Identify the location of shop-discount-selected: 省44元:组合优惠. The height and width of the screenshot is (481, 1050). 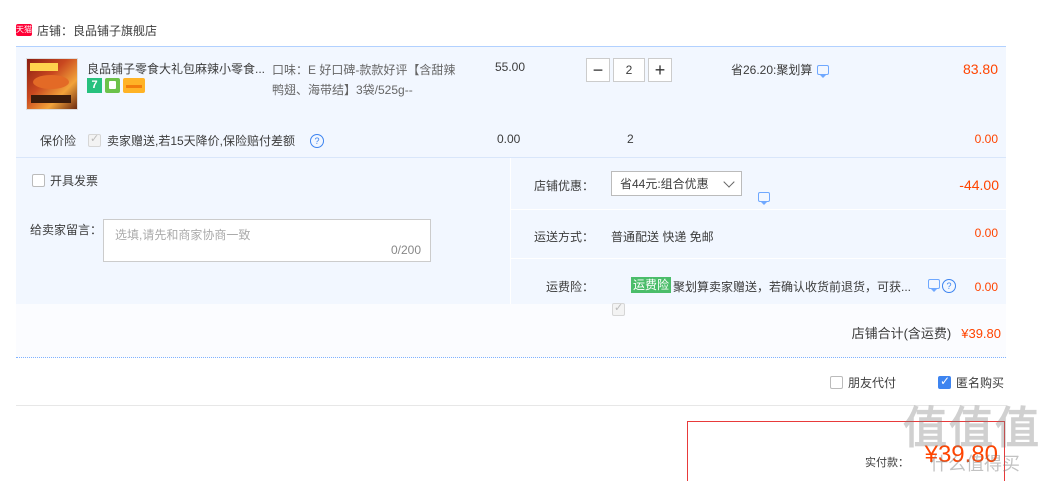
(664, 184).